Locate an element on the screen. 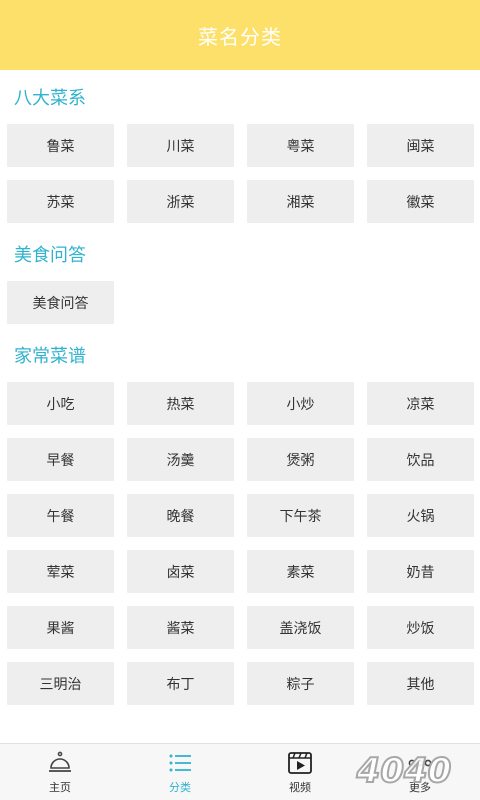 This screenshot has height=800, width=480. video-icon is located at coordinates (300, 763).